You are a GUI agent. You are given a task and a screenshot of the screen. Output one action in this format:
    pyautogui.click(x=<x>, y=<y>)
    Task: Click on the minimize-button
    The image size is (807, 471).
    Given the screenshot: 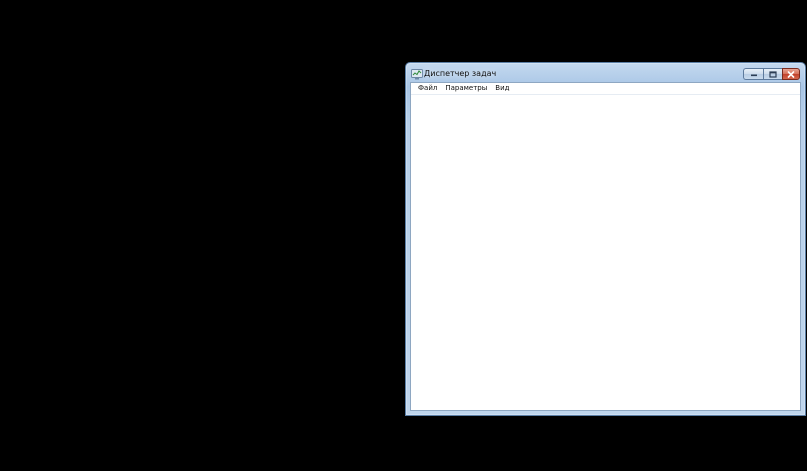 What is the action you would take?
    pyautogui.click(x=753, y=74)
    